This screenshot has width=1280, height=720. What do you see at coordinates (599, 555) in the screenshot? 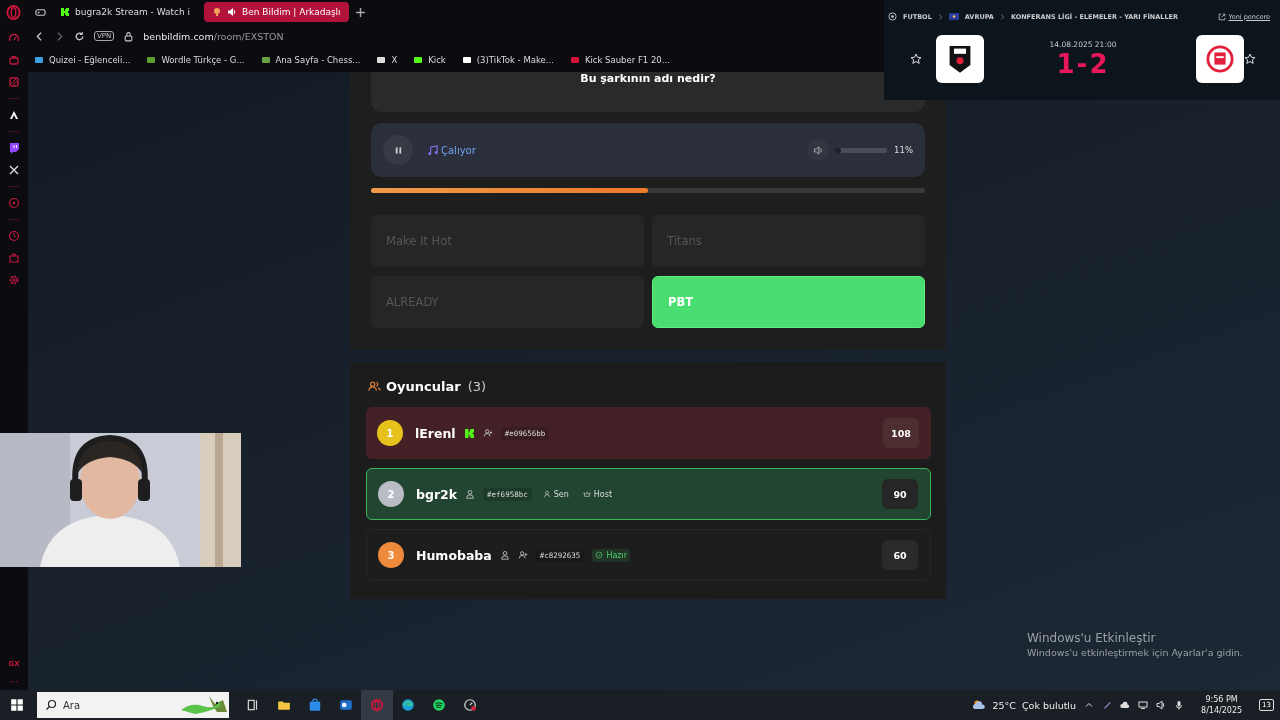
I see `check-circle-icon` at bounding box center [599, 555].